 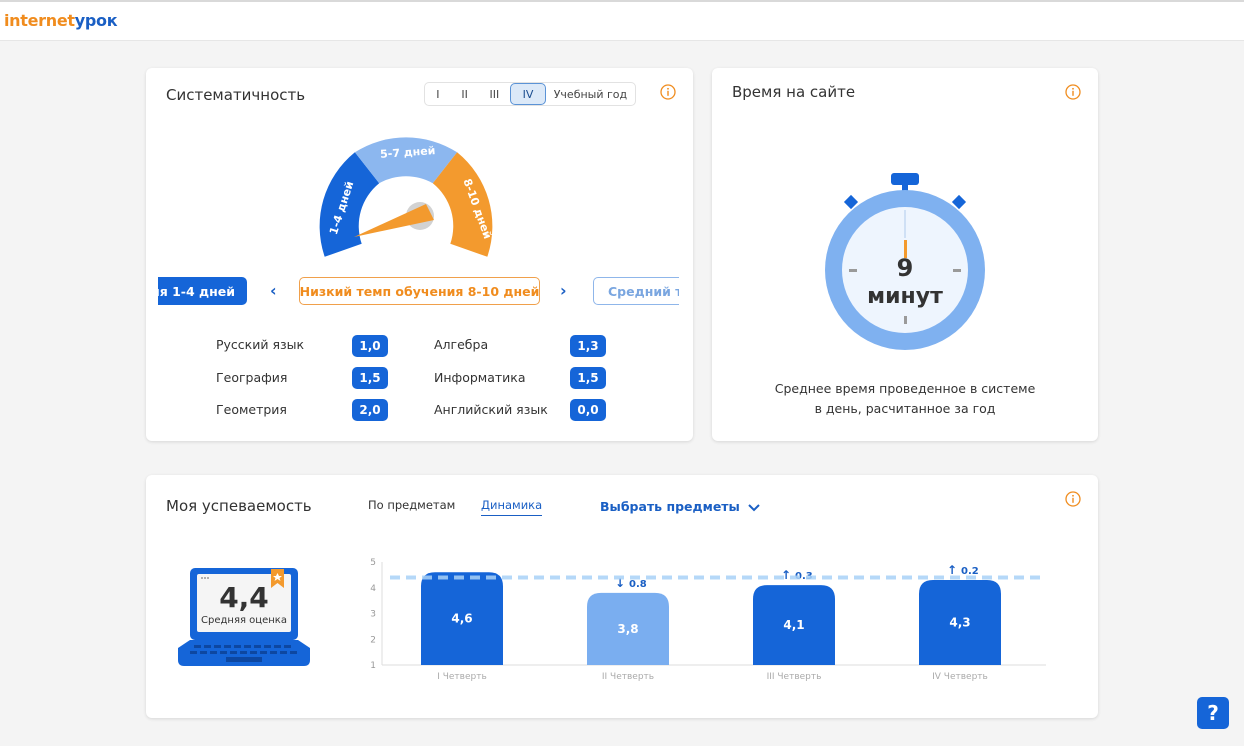 What do you see at coordinates (373, 640) in the screenshot?
I see `y-tick-label: 2` at bounding box center [373, 640].